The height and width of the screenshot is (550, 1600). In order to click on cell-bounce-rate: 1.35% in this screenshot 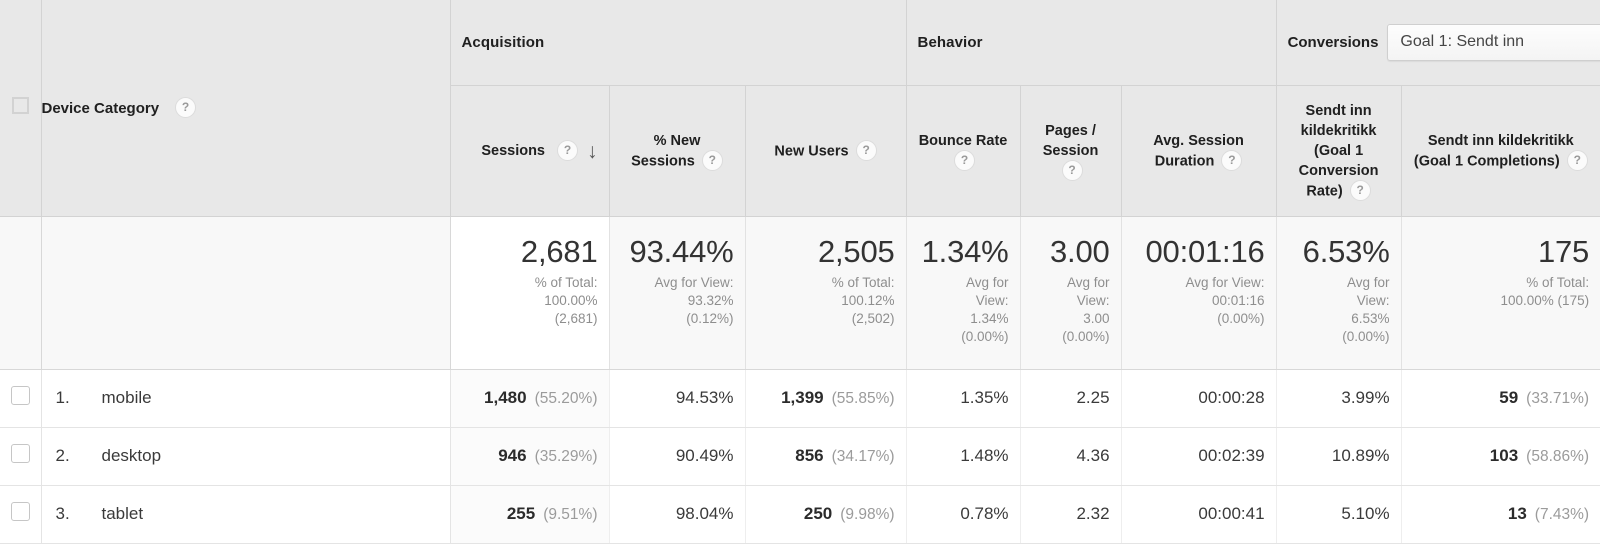, I will do `click(963, 398)`.